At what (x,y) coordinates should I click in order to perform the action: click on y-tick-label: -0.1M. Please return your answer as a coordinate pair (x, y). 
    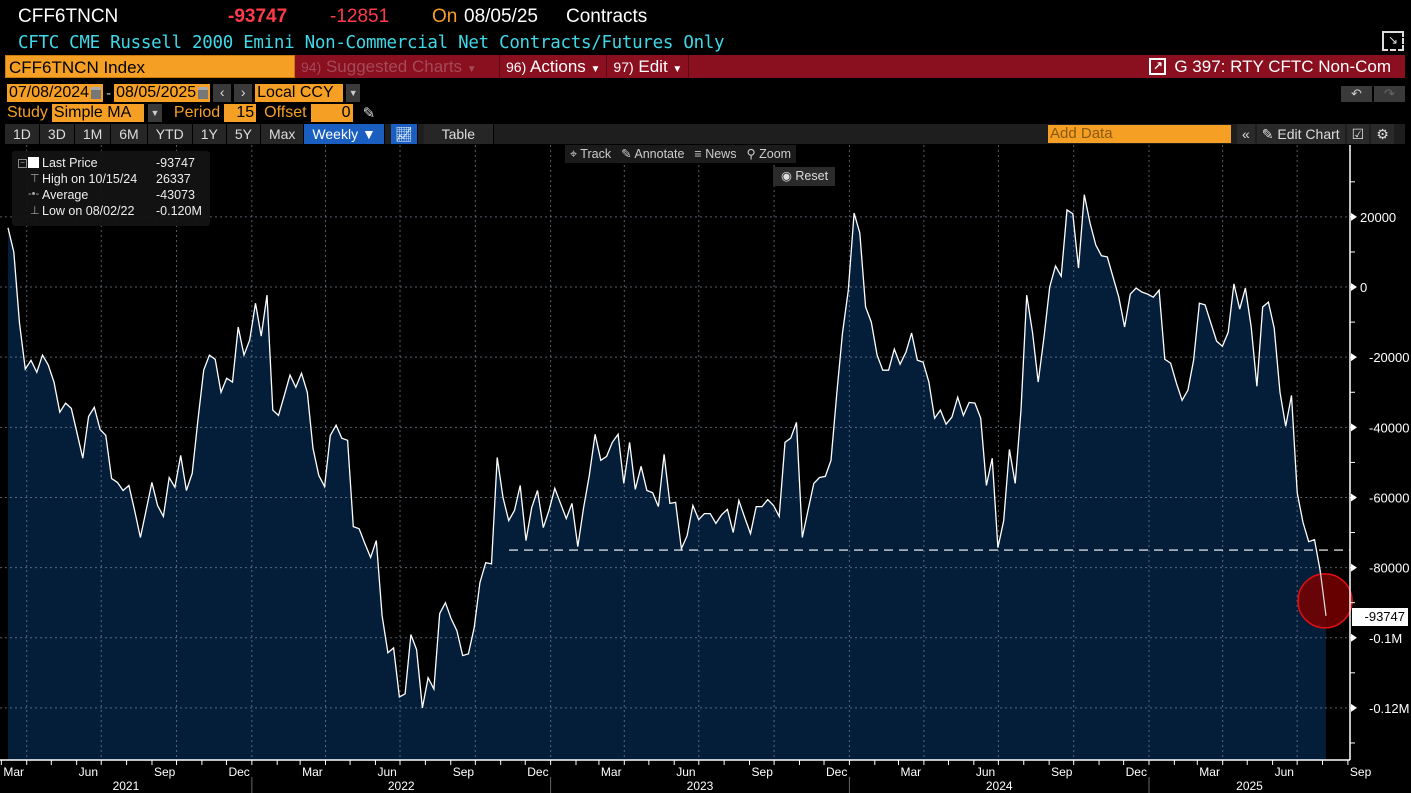
    Looking at the image, I should click on (1385, 638).